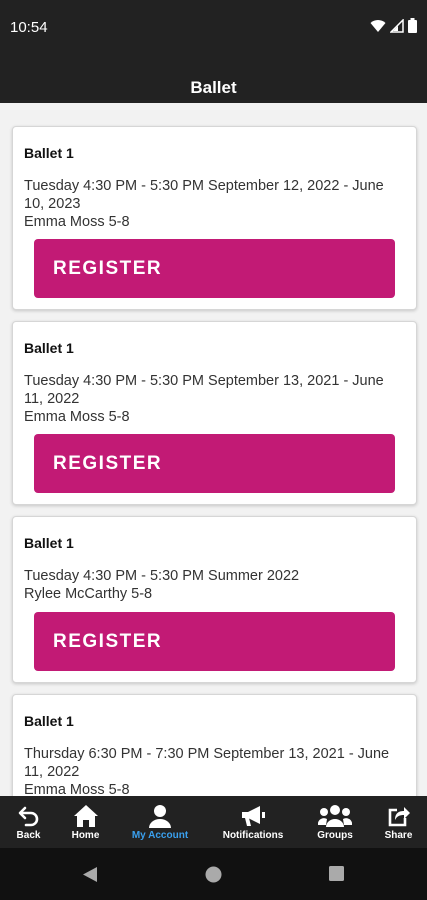  I want to click on battery-icon, so click(412, 25).